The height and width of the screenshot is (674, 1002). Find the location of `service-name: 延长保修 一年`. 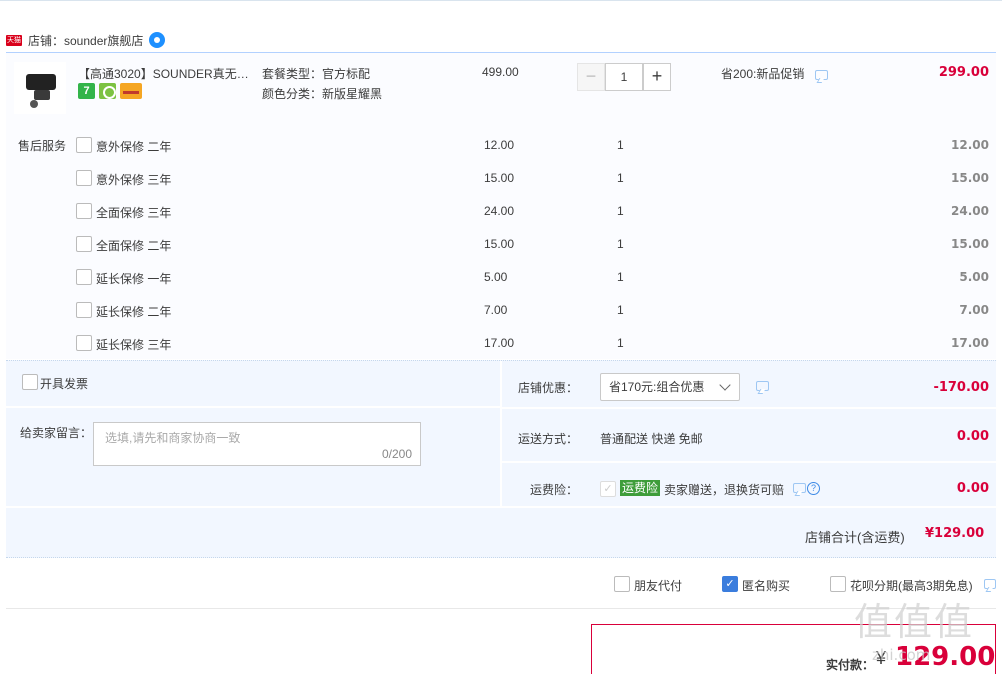

service-name: 延长保修 一年 is located at coordinates (134, 279).